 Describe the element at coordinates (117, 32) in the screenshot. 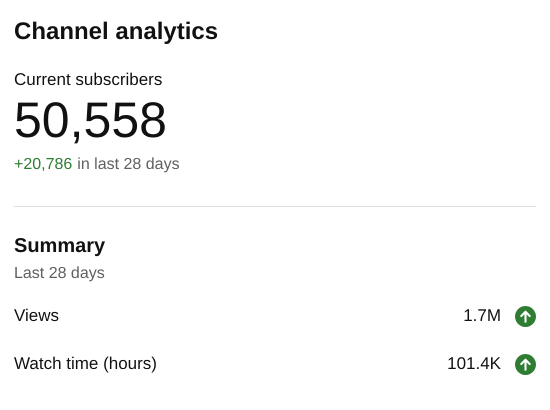

I see `page-title: Channel analytics` at that location.